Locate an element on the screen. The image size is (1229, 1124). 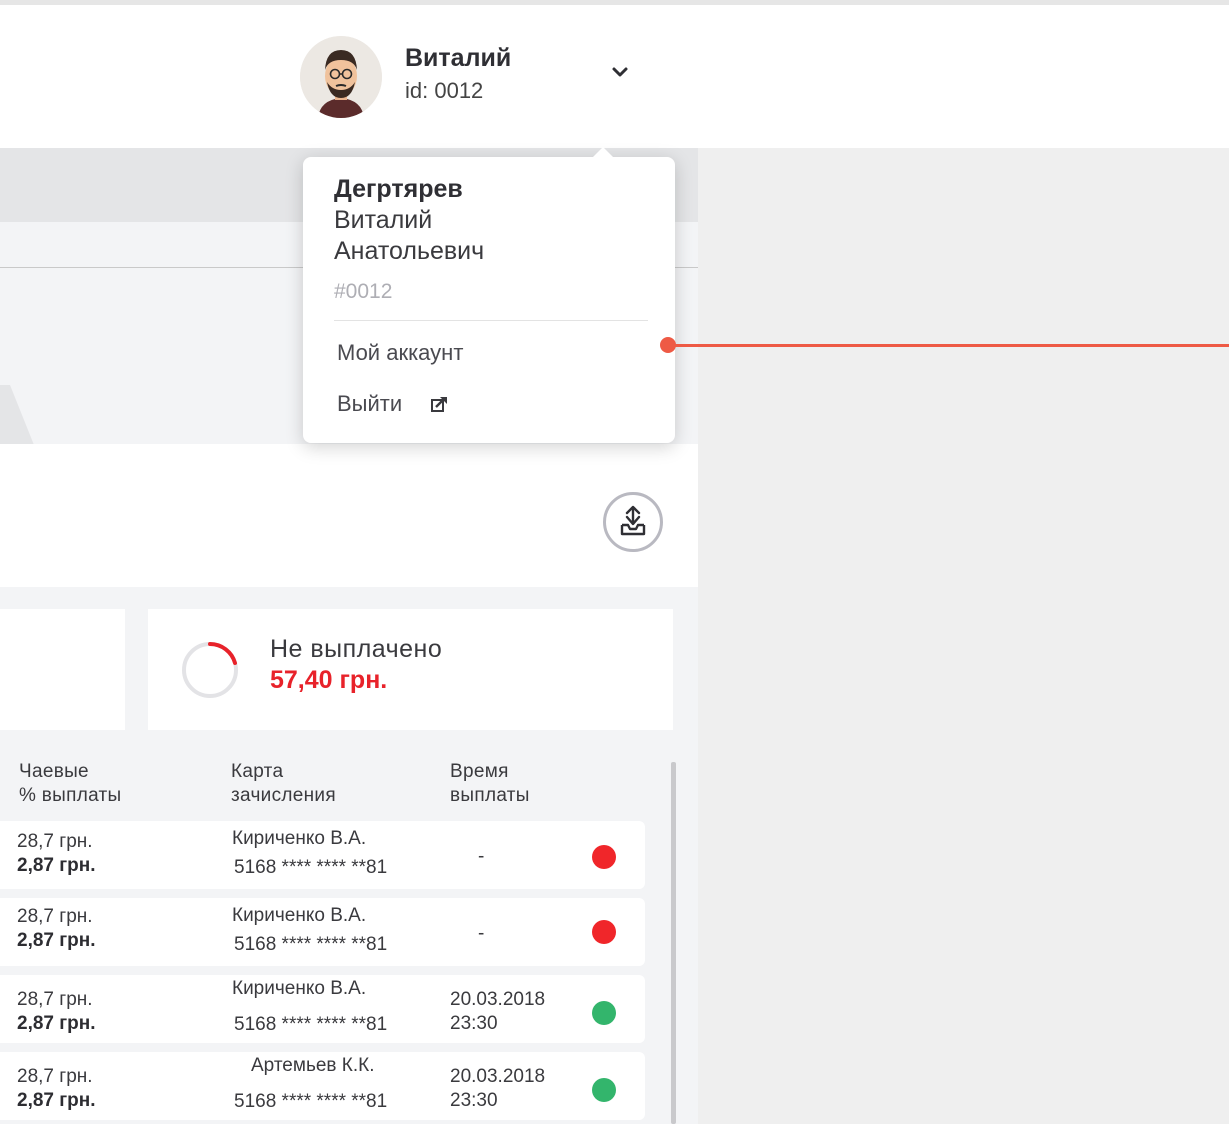
annotation-line is located at coordinates (948, 345).